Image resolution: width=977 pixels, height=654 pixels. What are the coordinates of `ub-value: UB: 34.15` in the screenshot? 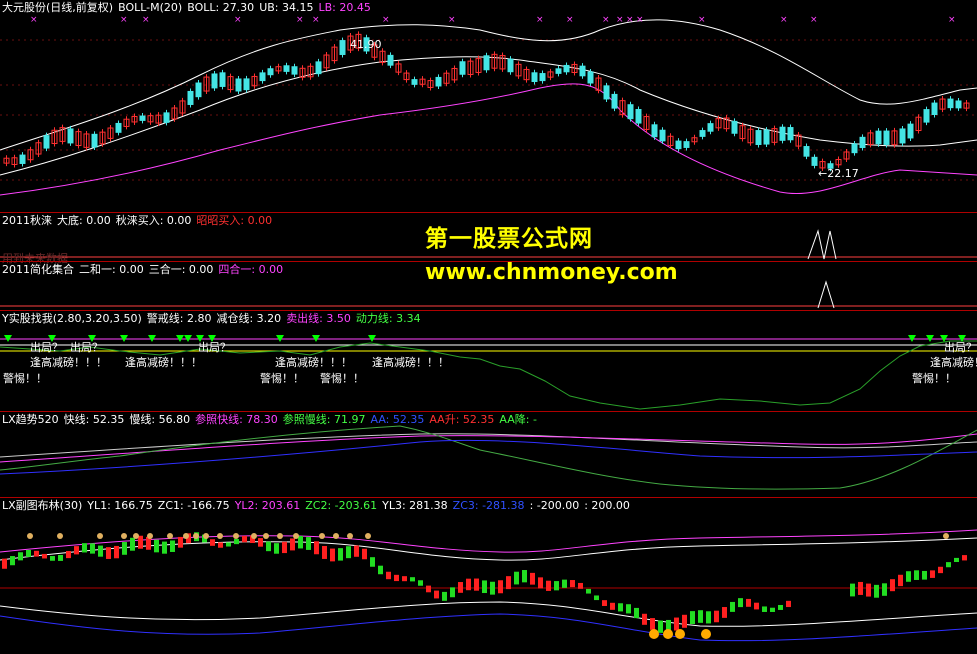 It's located at (286, 7).